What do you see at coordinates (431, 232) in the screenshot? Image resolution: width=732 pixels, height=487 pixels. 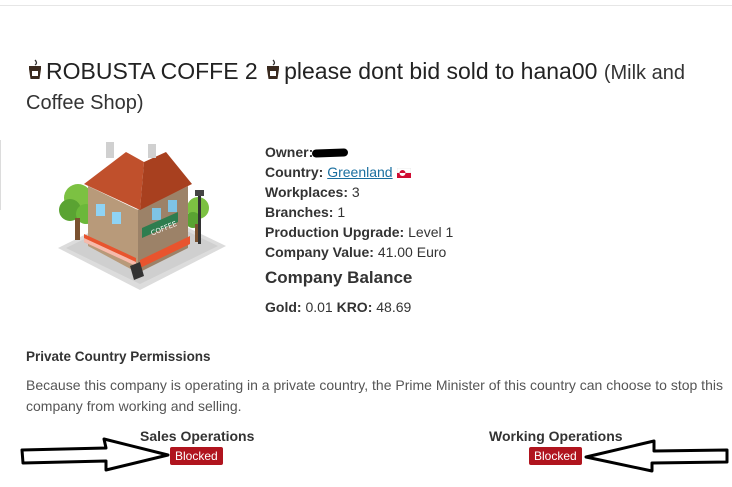 I see `production-upgrade-value: Level 1` at bounding box center [431, 232].